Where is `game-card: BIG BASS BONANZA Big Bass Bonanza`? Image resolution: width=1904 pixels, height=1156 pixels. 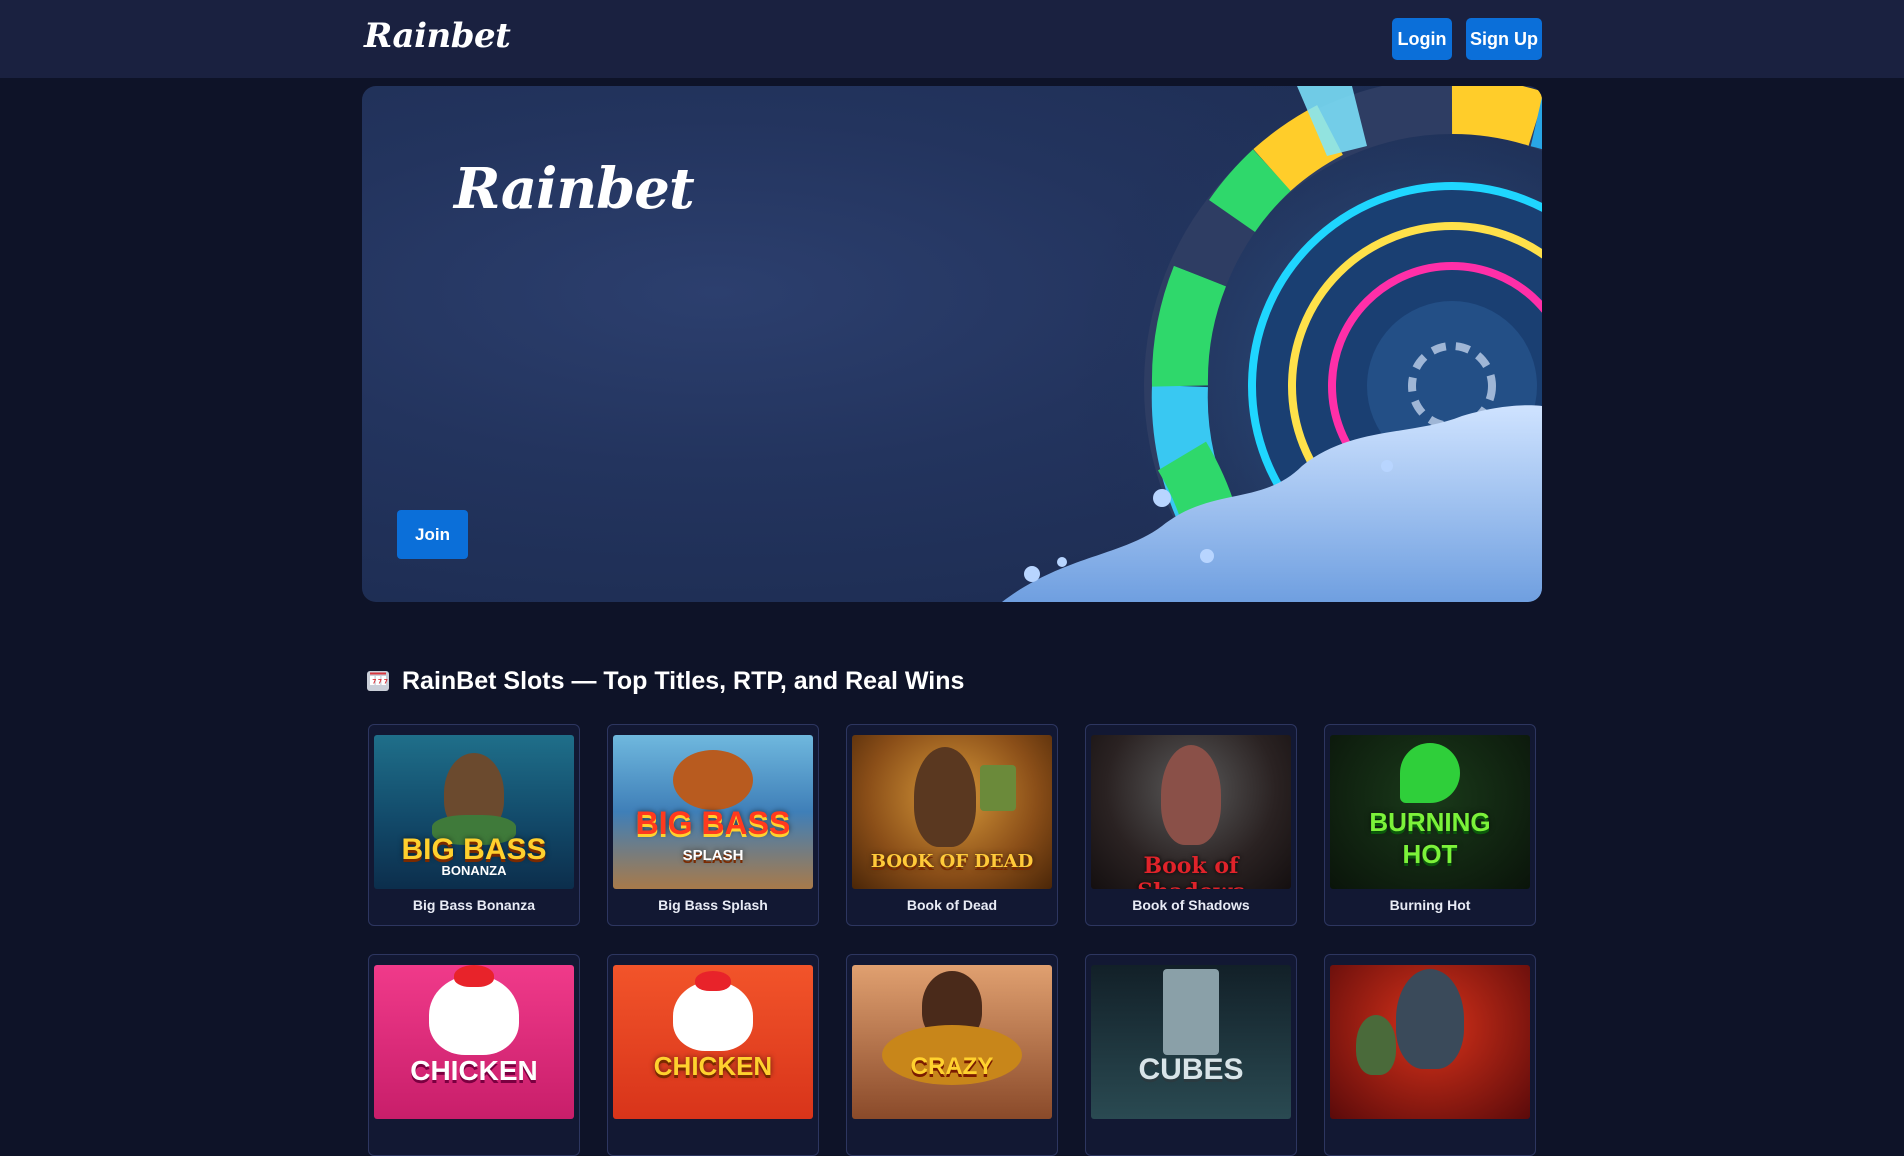
game-card: BIG BASS BONANZA Big Bass Bonanza is located at coordinates (474, 825).